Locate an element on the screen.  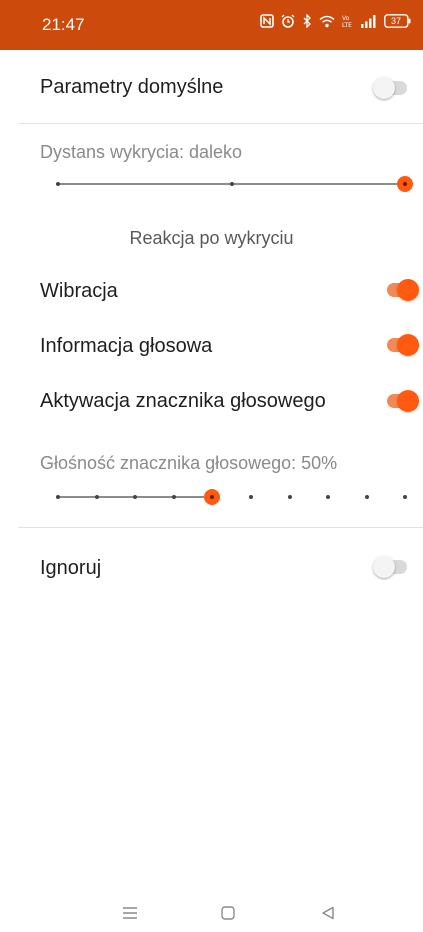
voice-info-toggle is located at coordinates (400, 345).